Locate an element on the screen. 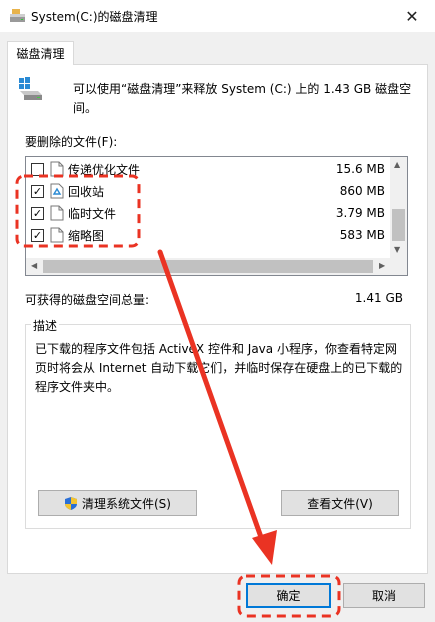 Image resolution: width=435 pixels, height=622 pixels. scroll-left-icon: ◀ is located at coordinates (34, 265).